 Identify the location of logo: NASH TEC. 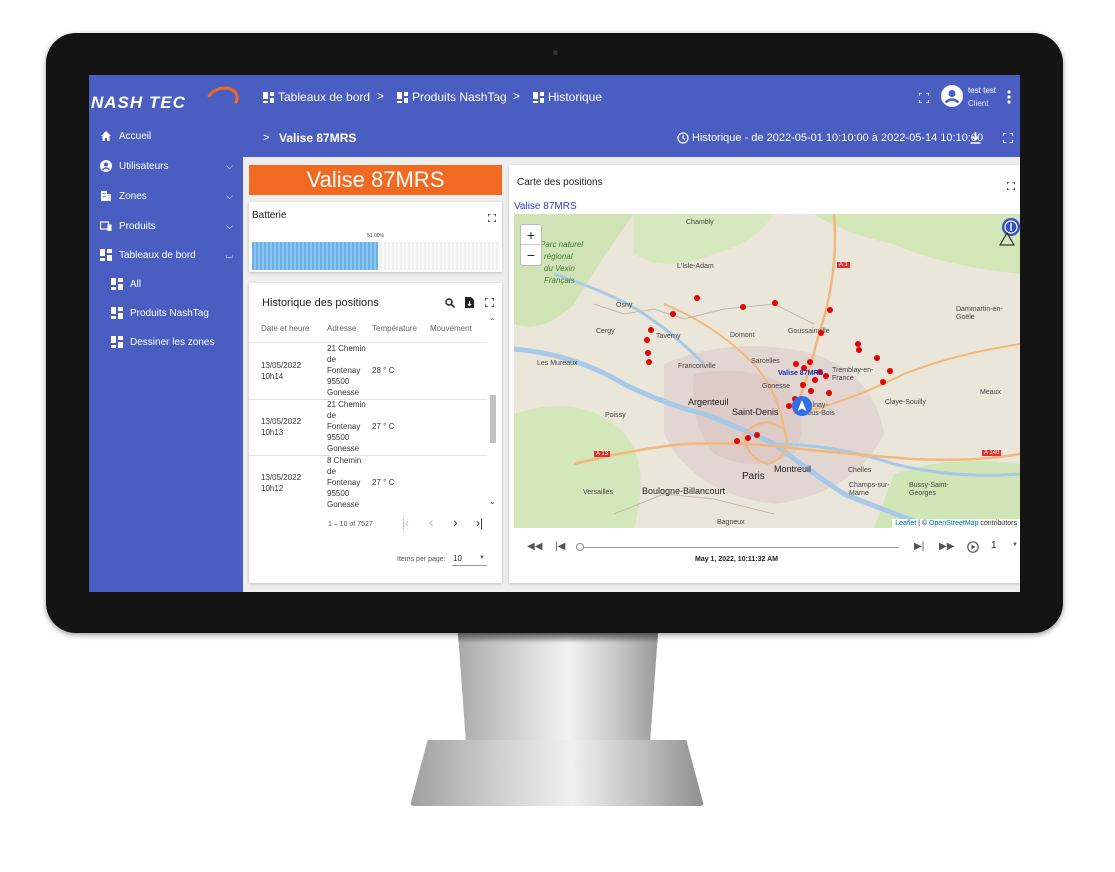
(166, 100).